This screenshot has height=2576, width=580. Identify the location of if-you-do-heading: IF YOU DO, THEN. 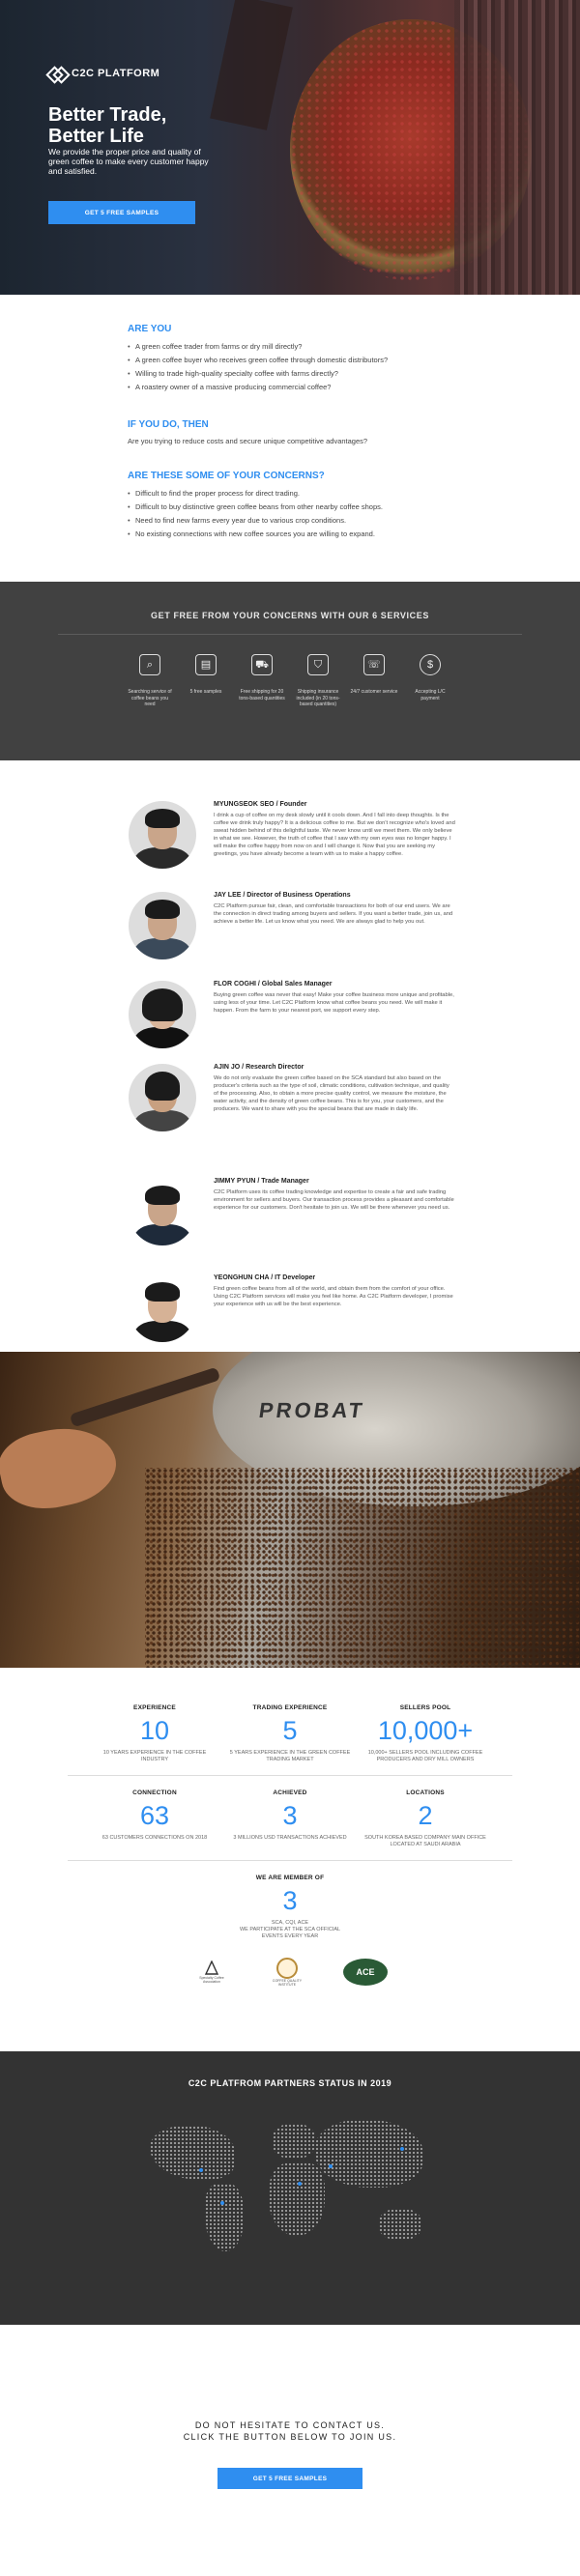
(169, 425).